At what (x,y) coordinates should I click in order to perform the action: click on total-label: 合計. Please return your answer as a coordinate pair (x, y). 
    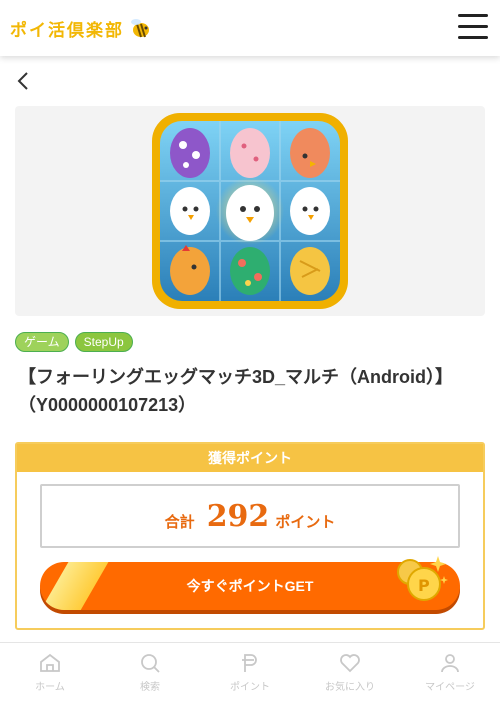
    Looking at the image, I should click on (179, 522).